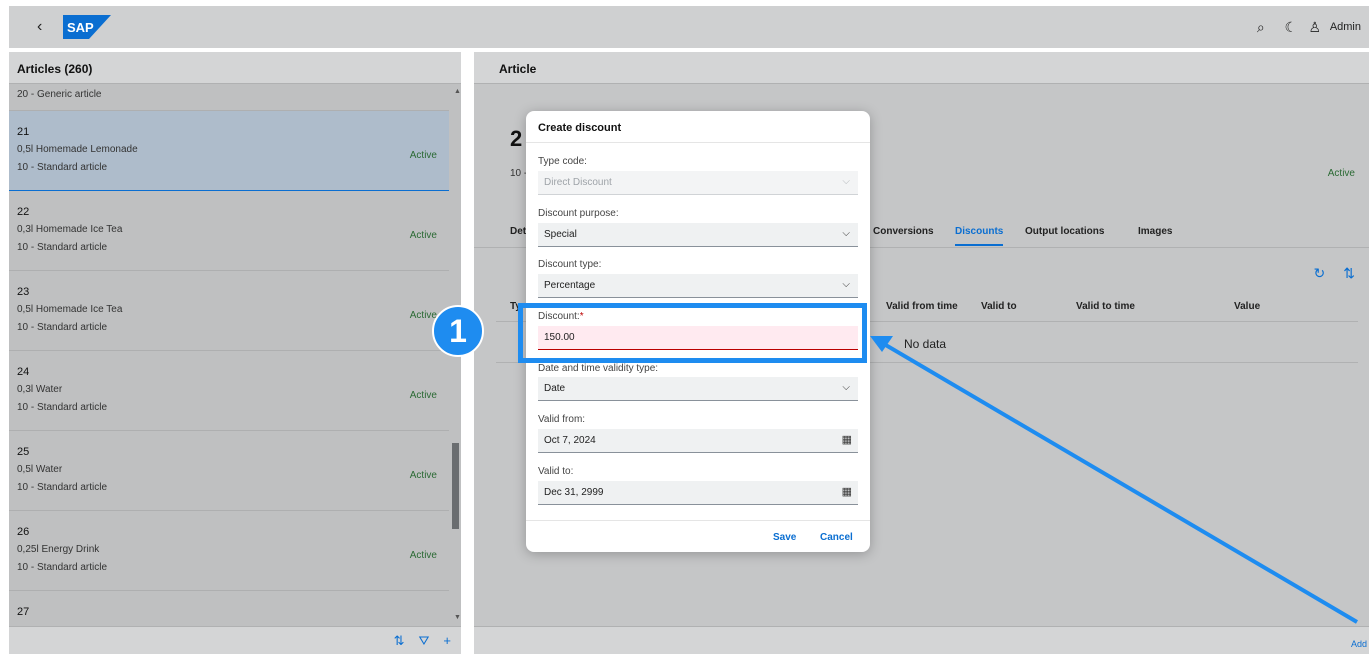 The image size is (1369, 654). I want to click on dialog-footer: Save Cancel, so click(698, 536).